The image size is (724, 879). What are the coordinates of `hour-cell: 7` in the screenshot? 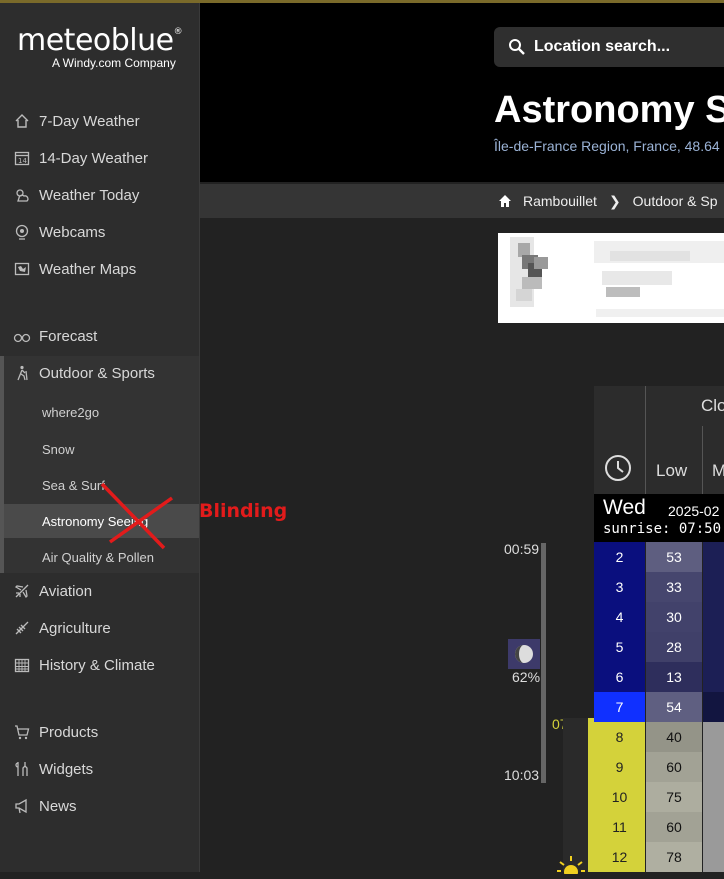 It's located at (619, 707).